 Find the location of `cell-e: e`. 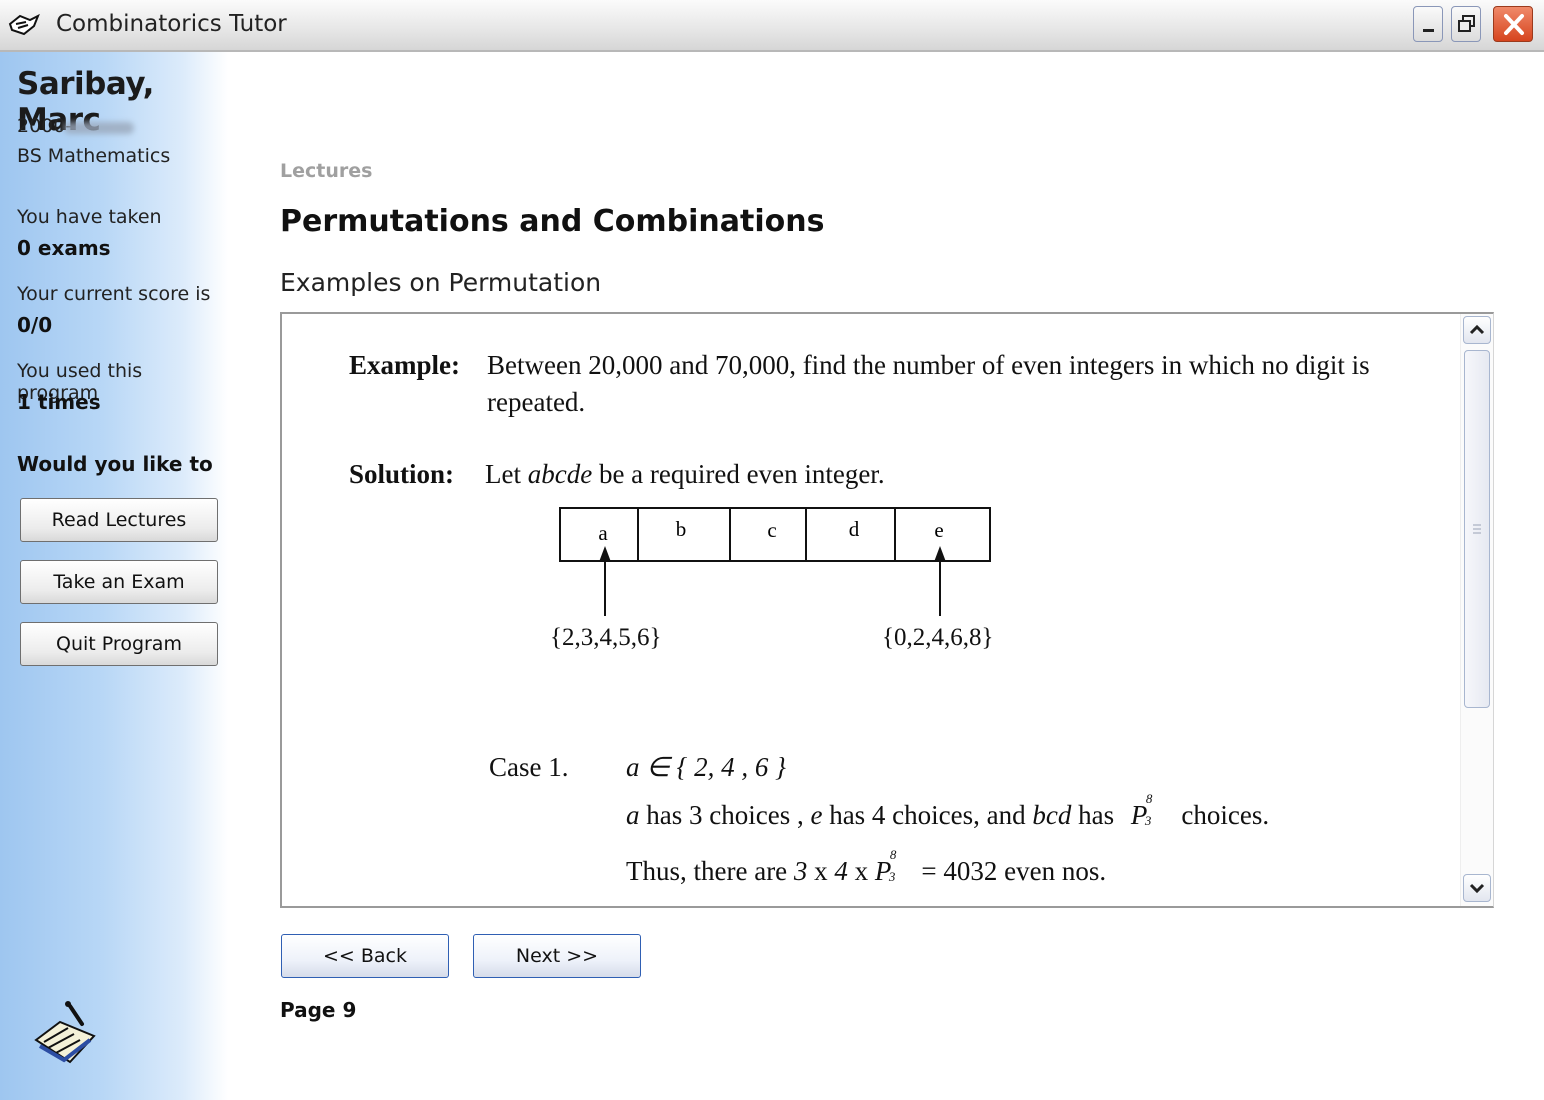

cell-e: e is located at coordinates (938, 530).